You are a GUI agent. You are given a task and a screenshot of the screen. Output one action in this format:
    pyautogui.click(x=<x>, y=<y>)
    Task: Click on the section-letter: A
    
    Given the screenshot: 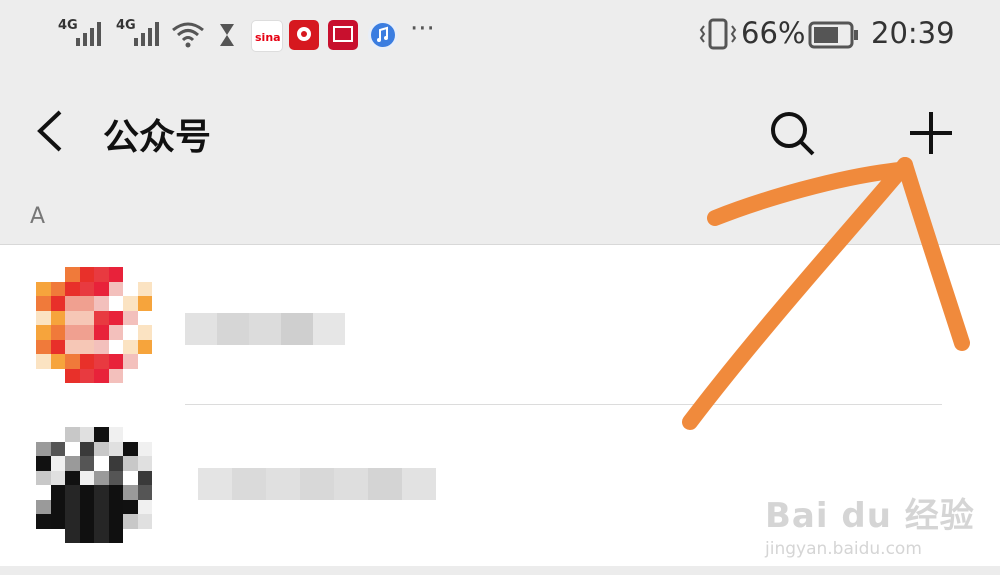 What is the action you would take?
    pyautogui.click(x=38, y=216)
    